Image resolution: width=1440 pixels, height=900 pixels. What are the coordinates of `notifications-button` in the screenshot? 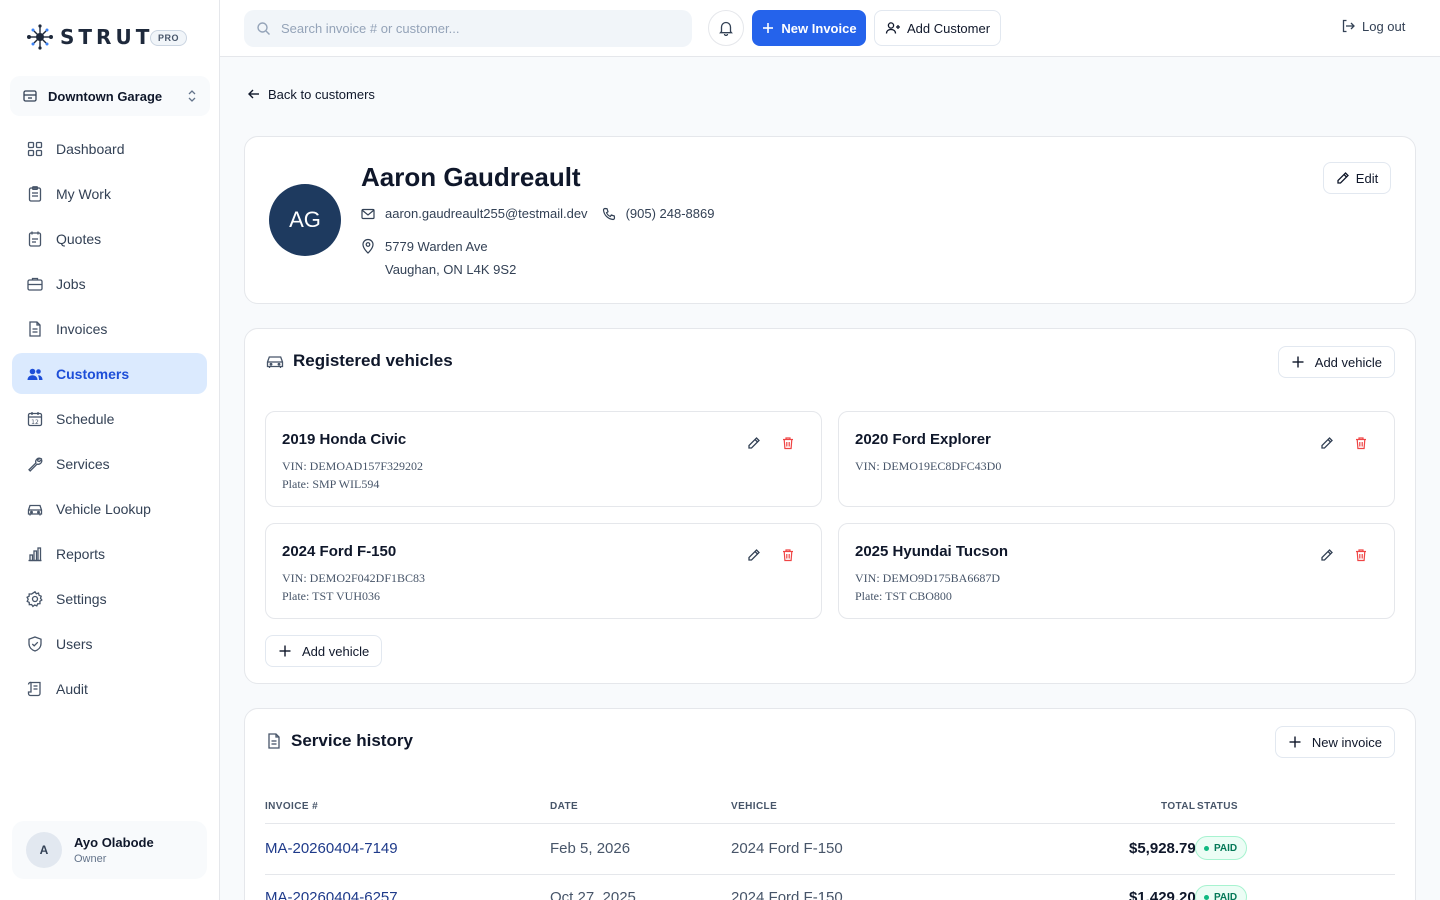 It's located at (726, 28).